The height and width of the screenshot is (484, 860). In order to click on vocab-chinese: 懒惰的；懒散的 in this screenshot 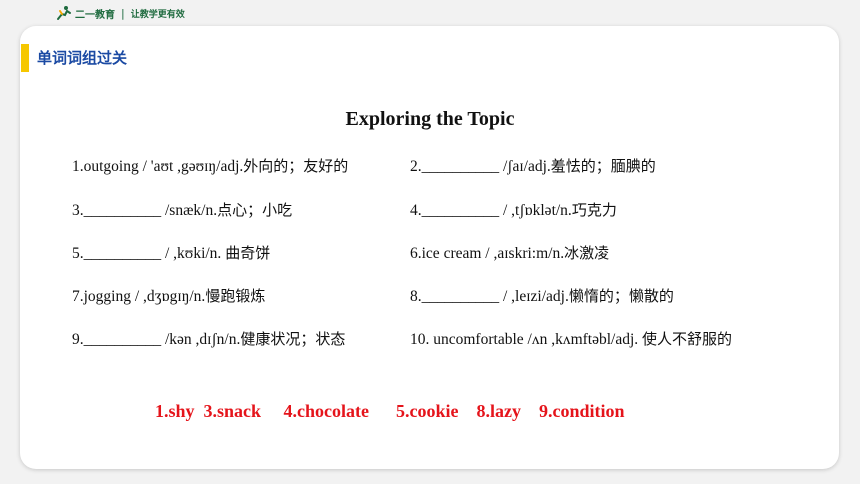, I will do `click(621, 296)`.